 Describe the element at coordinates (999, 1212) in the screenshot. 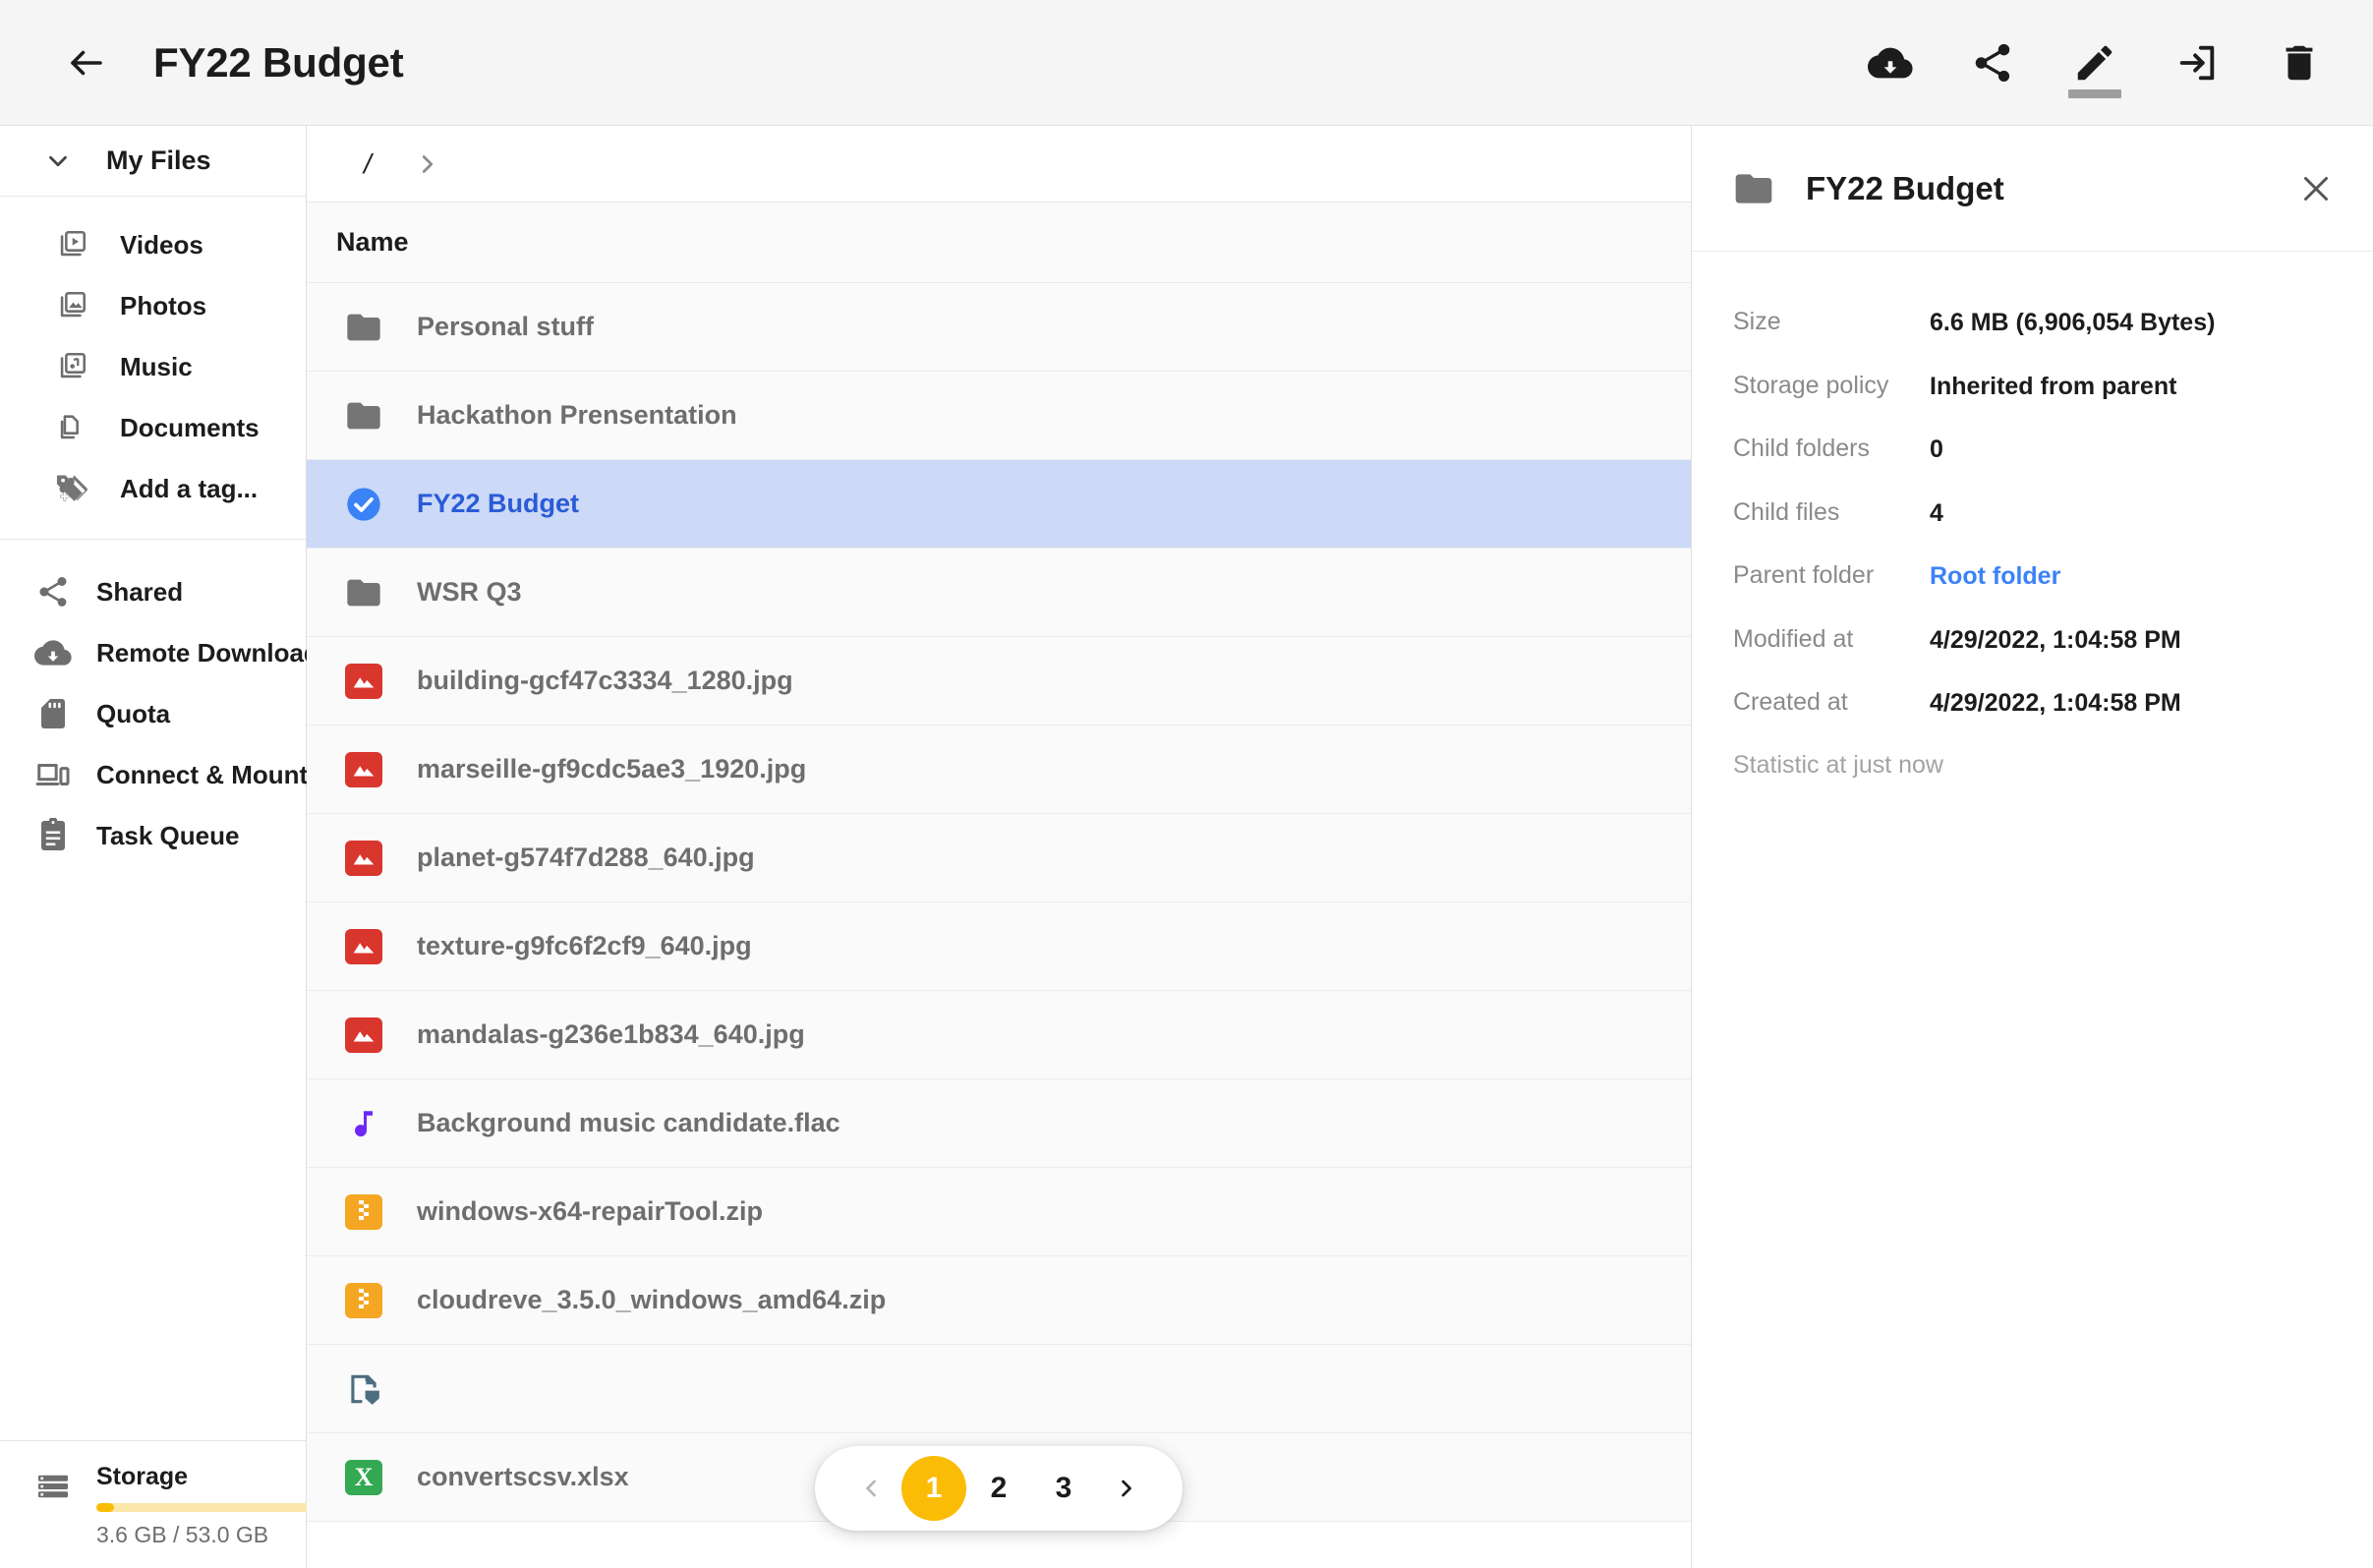

I see `file-row: windows-x64-repairTool.zip` at that location.